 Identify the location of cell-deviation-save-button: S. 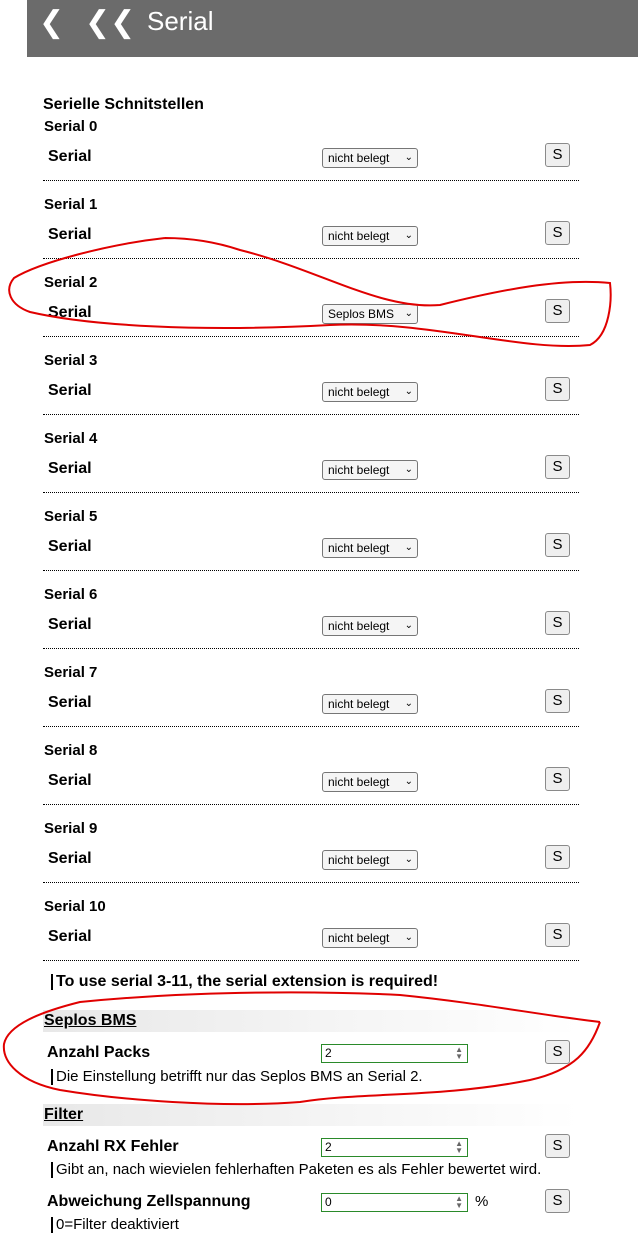
(557, 1201).